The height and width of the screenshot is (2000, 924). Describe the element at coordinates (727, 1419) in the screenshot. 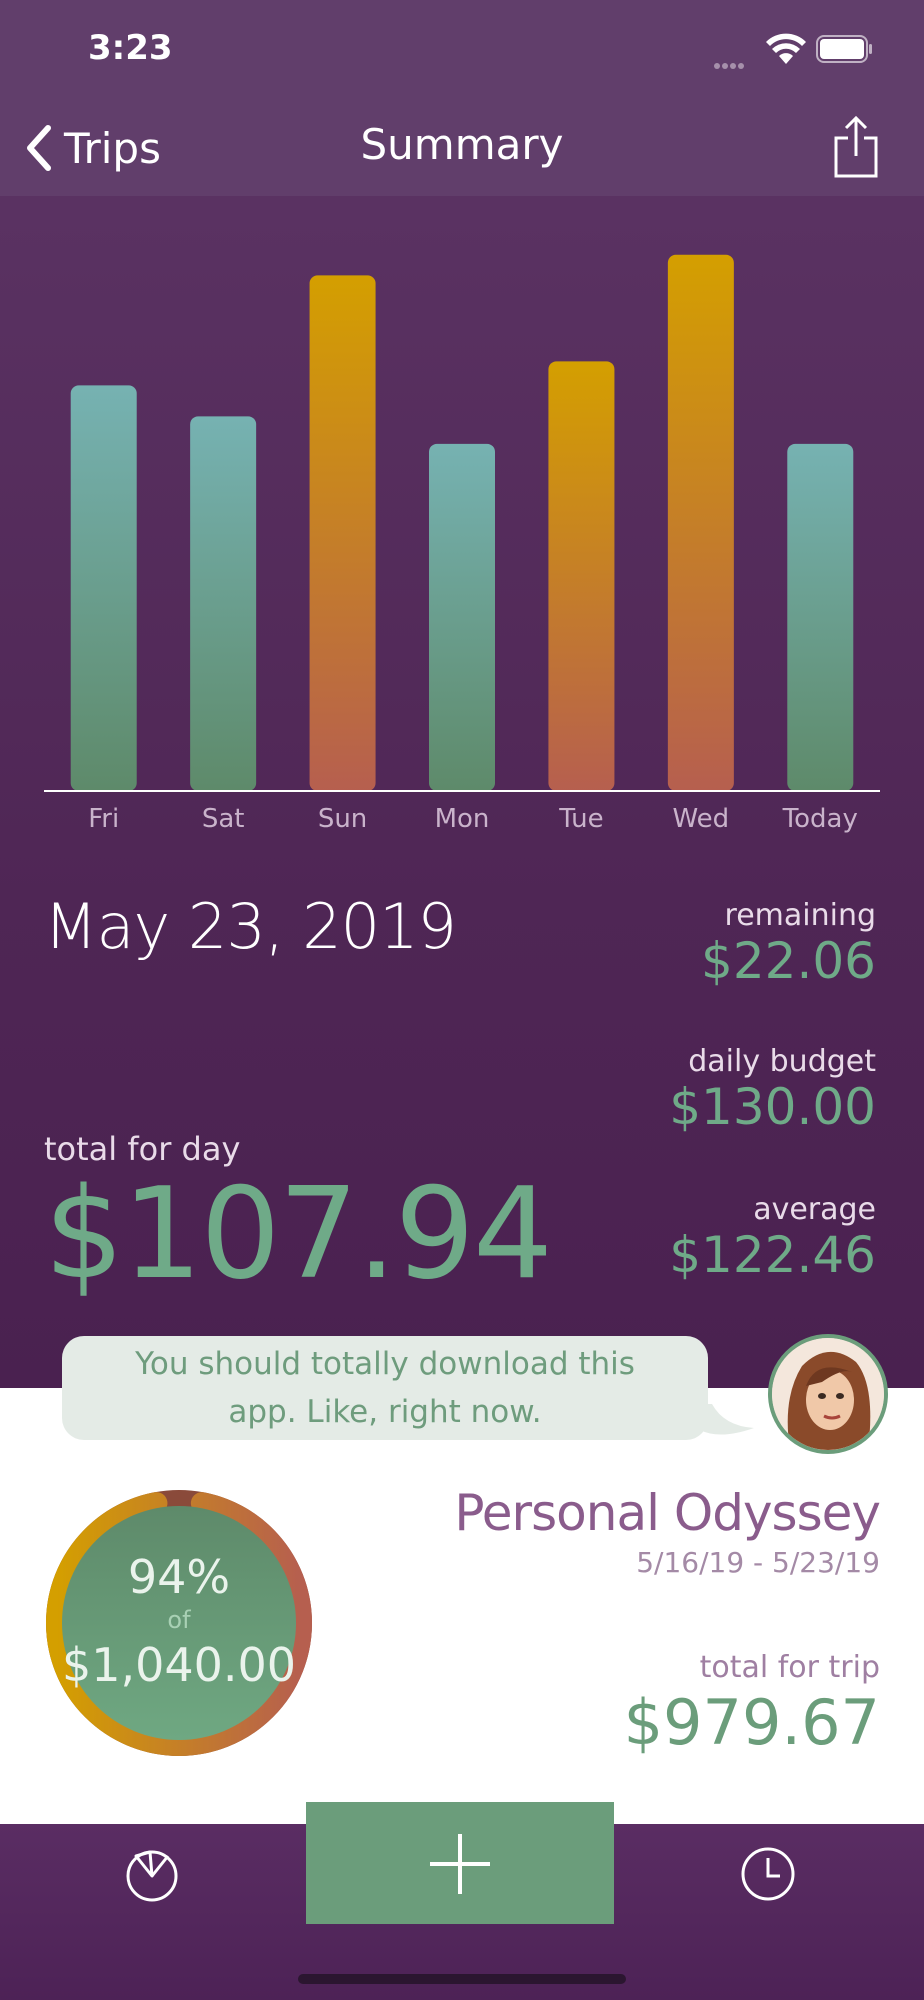

I see `bubble-tail` at that location.